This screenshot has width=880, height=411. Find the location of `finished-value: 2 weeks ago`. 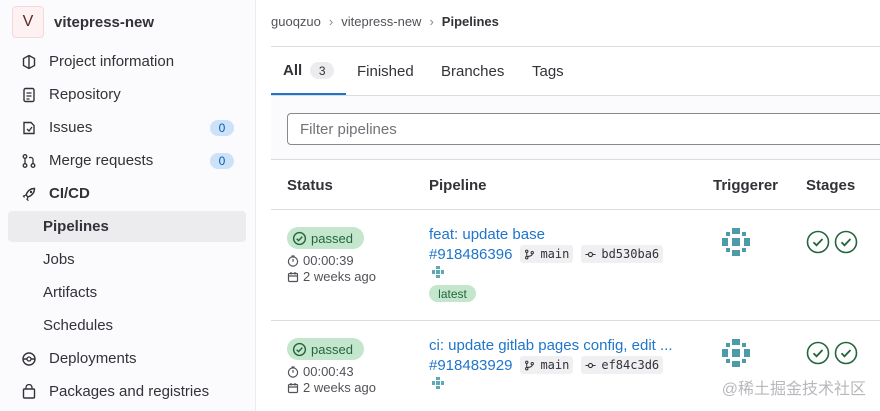

finished-value: 2 weeks ago is located at coordinates (339, 387).